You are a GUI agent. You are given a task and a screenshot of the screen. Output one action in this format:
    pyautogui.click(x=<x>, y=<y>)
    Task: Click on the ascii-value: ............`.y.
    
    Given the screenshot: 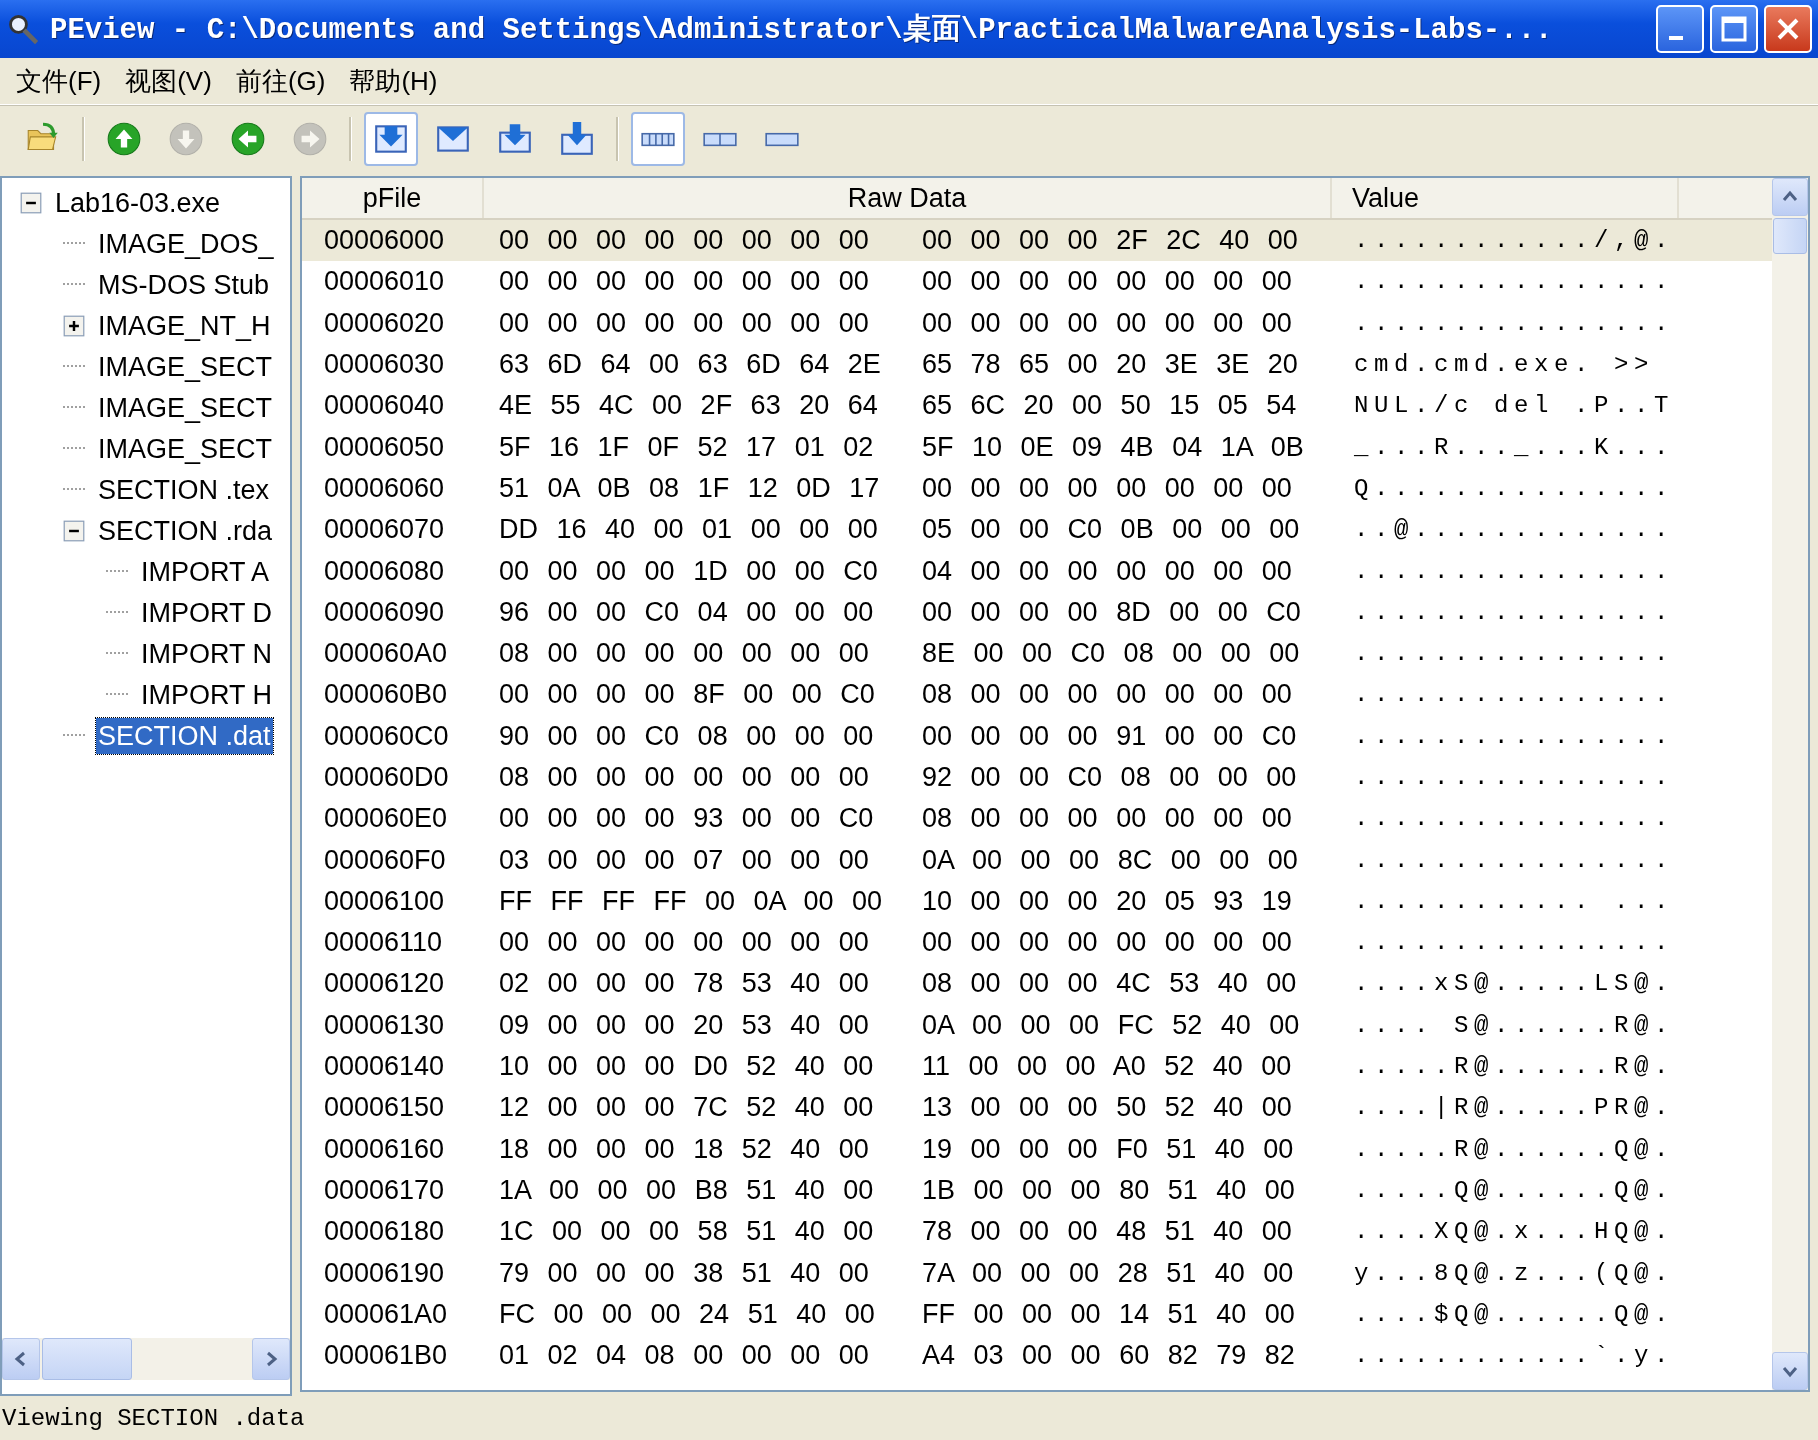 What is the action you would take?
    pyautogui.click(x=1514, y=1356)
    